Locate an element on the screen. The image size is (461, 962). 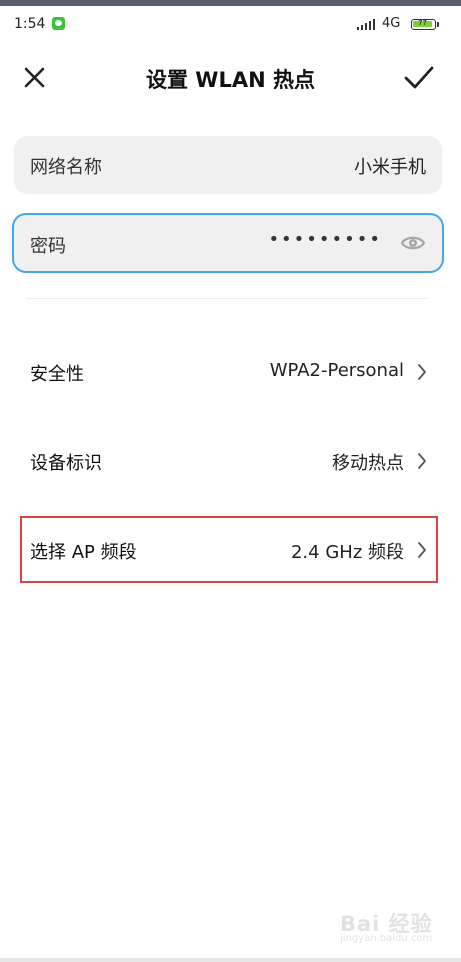
ap-band-setting-row: 选择 AP 频段 2.4 GHz 频段 is located at coordinates (230, 550).